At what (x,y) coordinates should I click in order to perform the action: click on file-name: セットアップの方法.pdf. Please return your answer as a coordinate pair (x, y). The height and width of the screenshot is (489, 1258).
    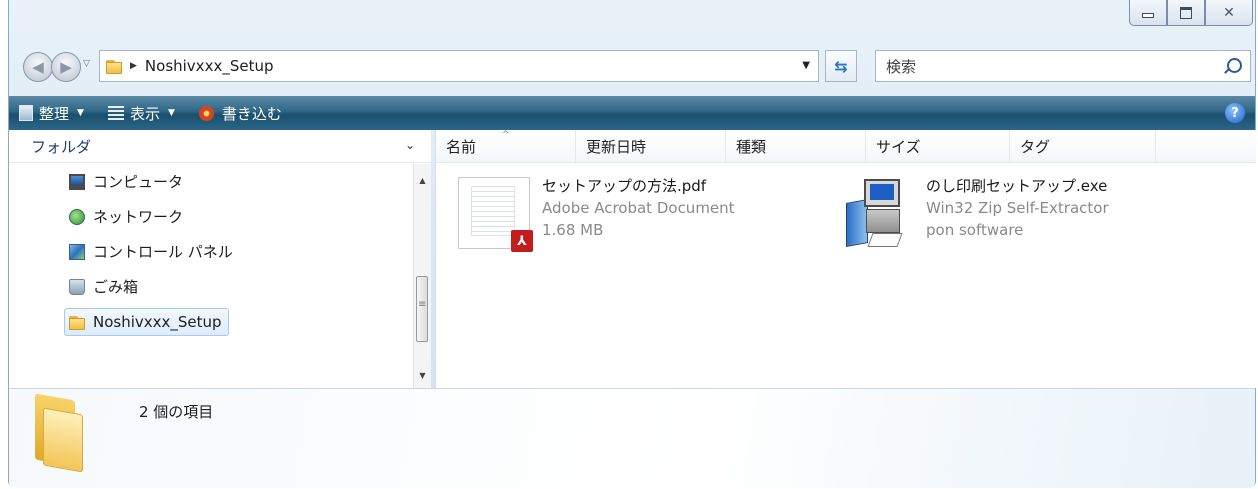
    Looking at the image, I should click on (624, 186).